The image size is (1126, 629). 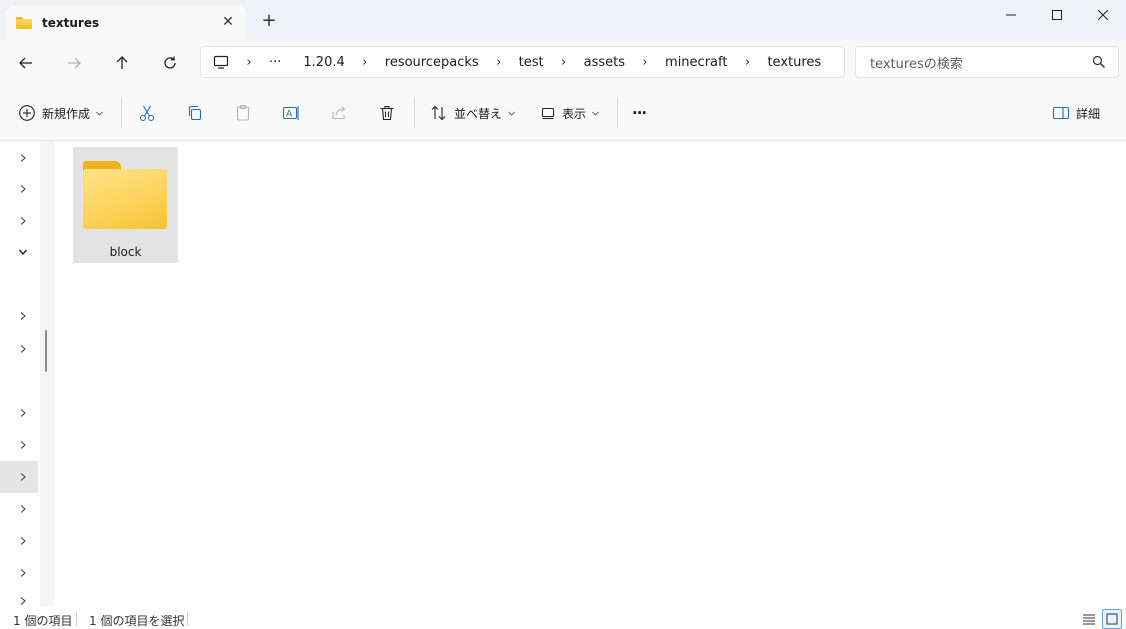 I want to click on breadcrumb-item-minecraft: minecraft, so click(x=696, y=62).